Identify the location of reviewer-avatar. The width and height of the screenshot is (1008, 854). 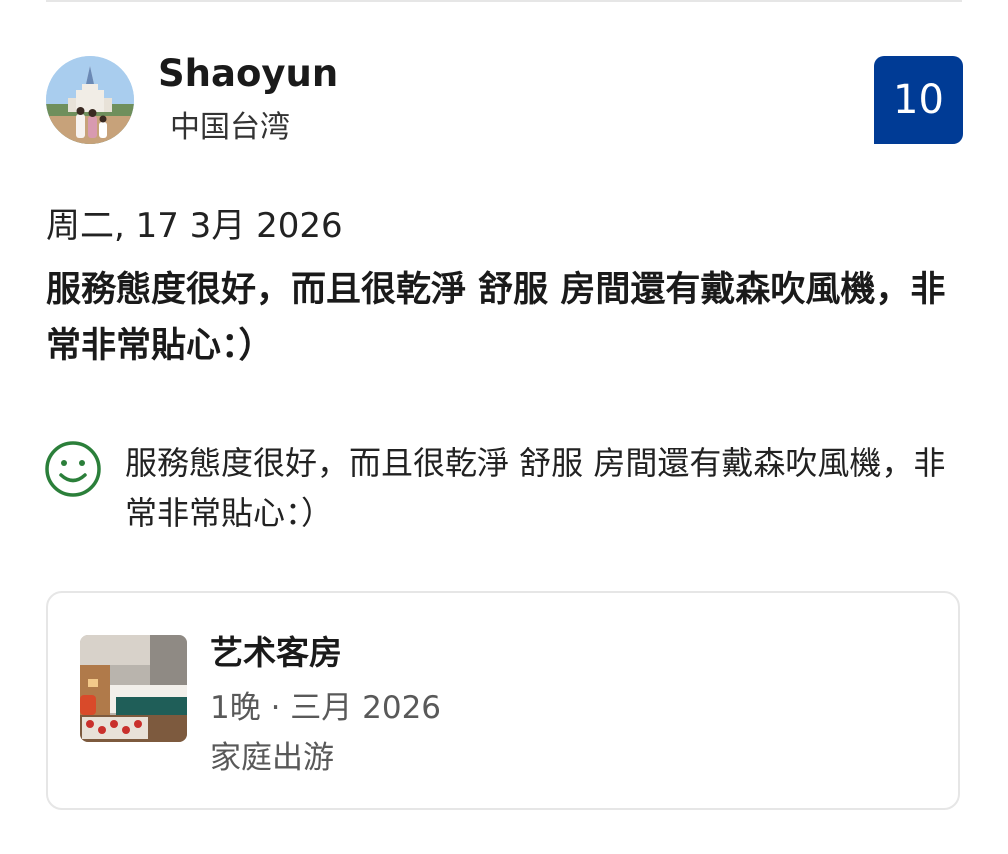
(90, 100).